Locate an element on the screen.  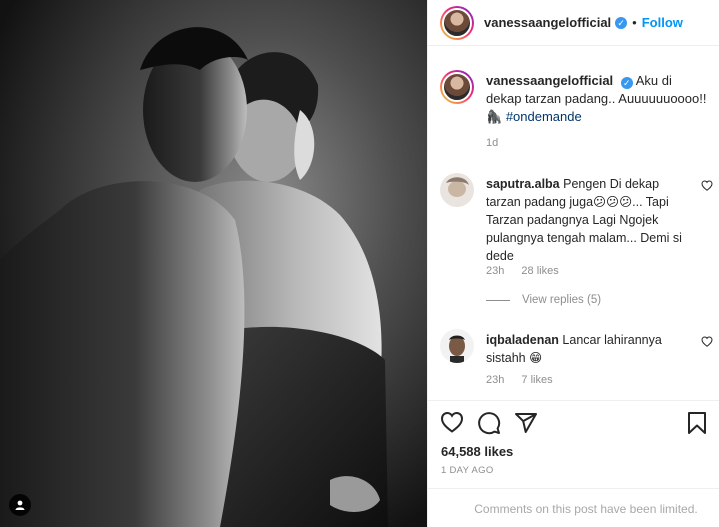
header-avatar is located at coordinates (457, 22).